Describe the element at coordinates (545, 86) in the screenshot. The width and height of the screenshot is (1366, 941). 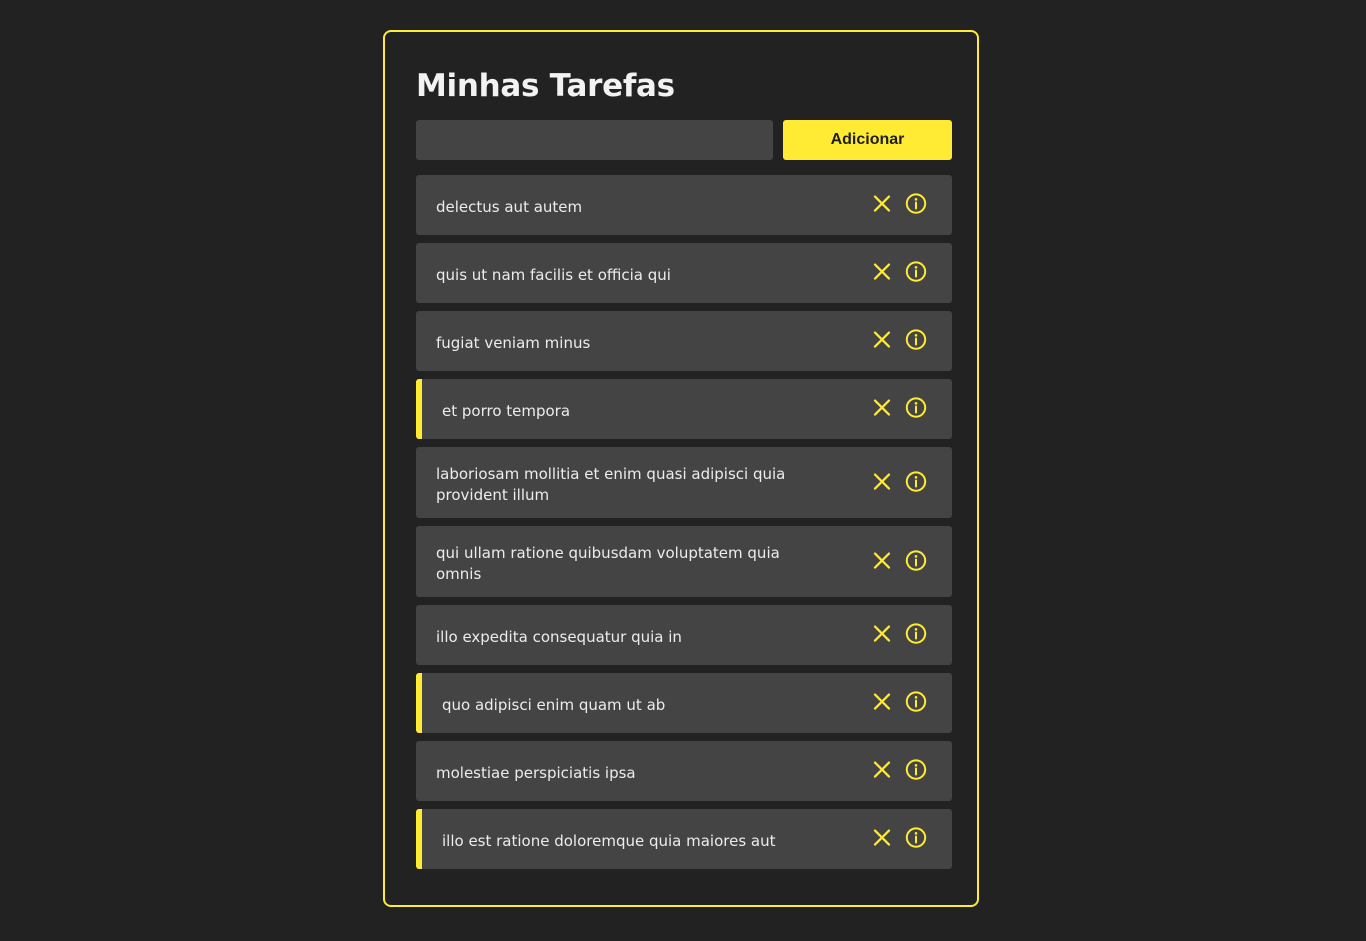
I see `page-title: Minhas Tarefas` at that location.